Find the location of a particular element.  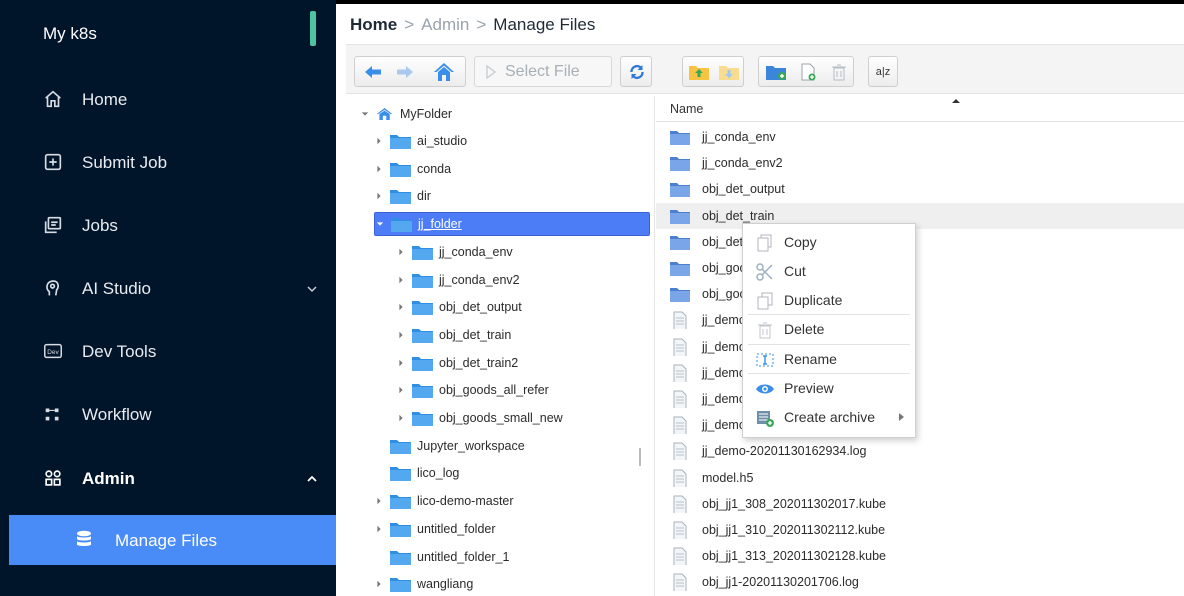

file-row: jj_demo-20201130162934.log is located at coordinates (920, 451).